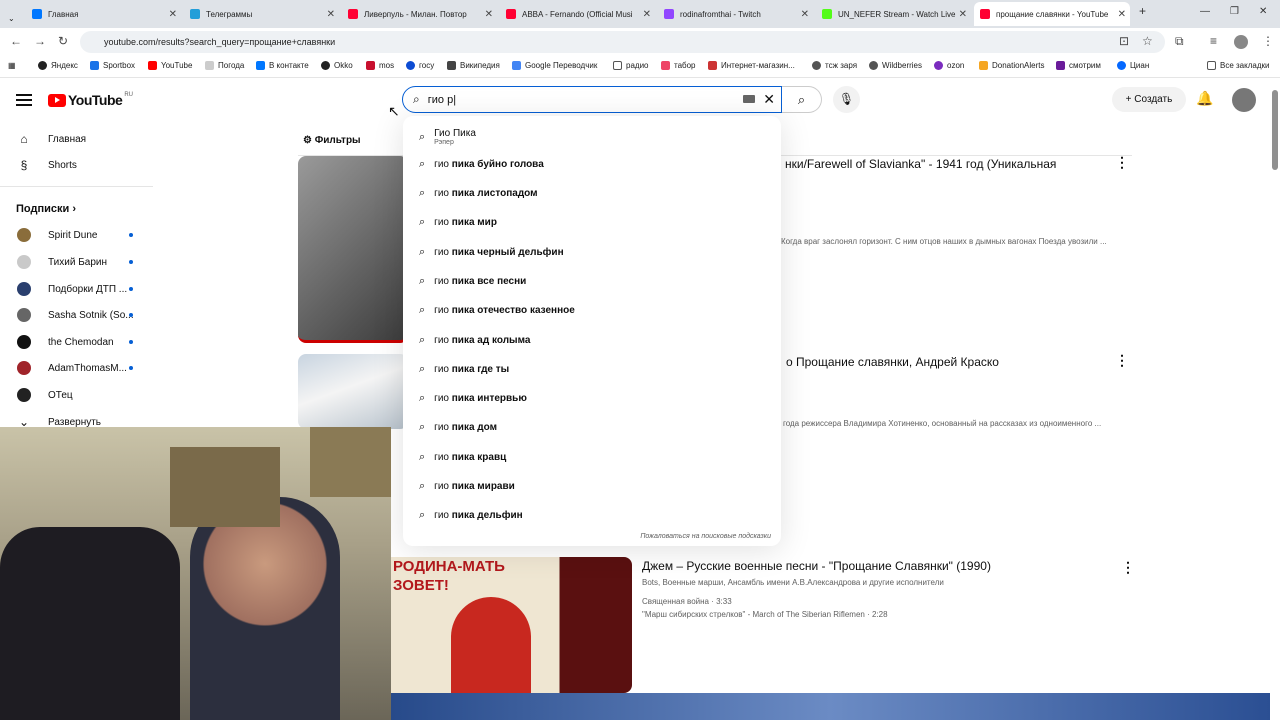 The image size is (1280, 720). I want to click on minimize-button: —, so click(1205, 11).